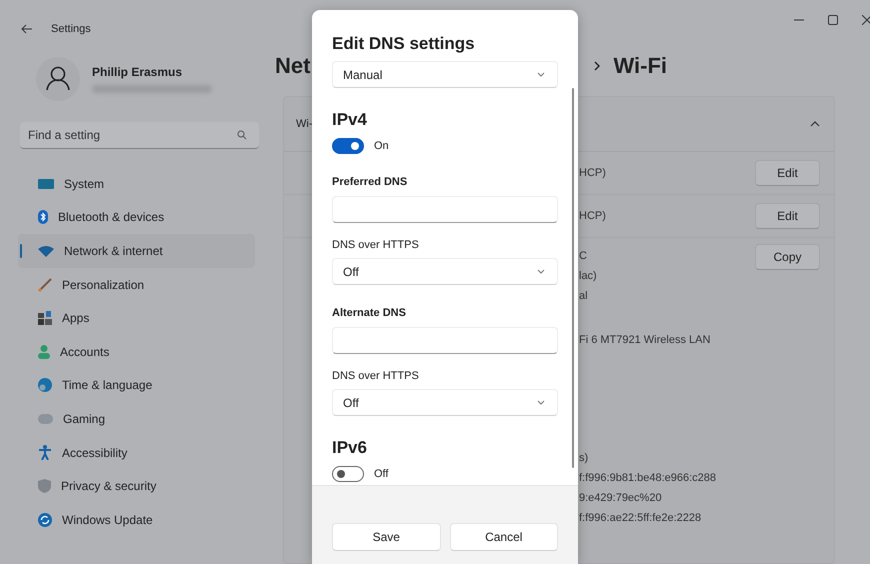 The width and height of the screenshot is (870, 564). I want to click on sidebar-item: Gaming, so click(136, 419).